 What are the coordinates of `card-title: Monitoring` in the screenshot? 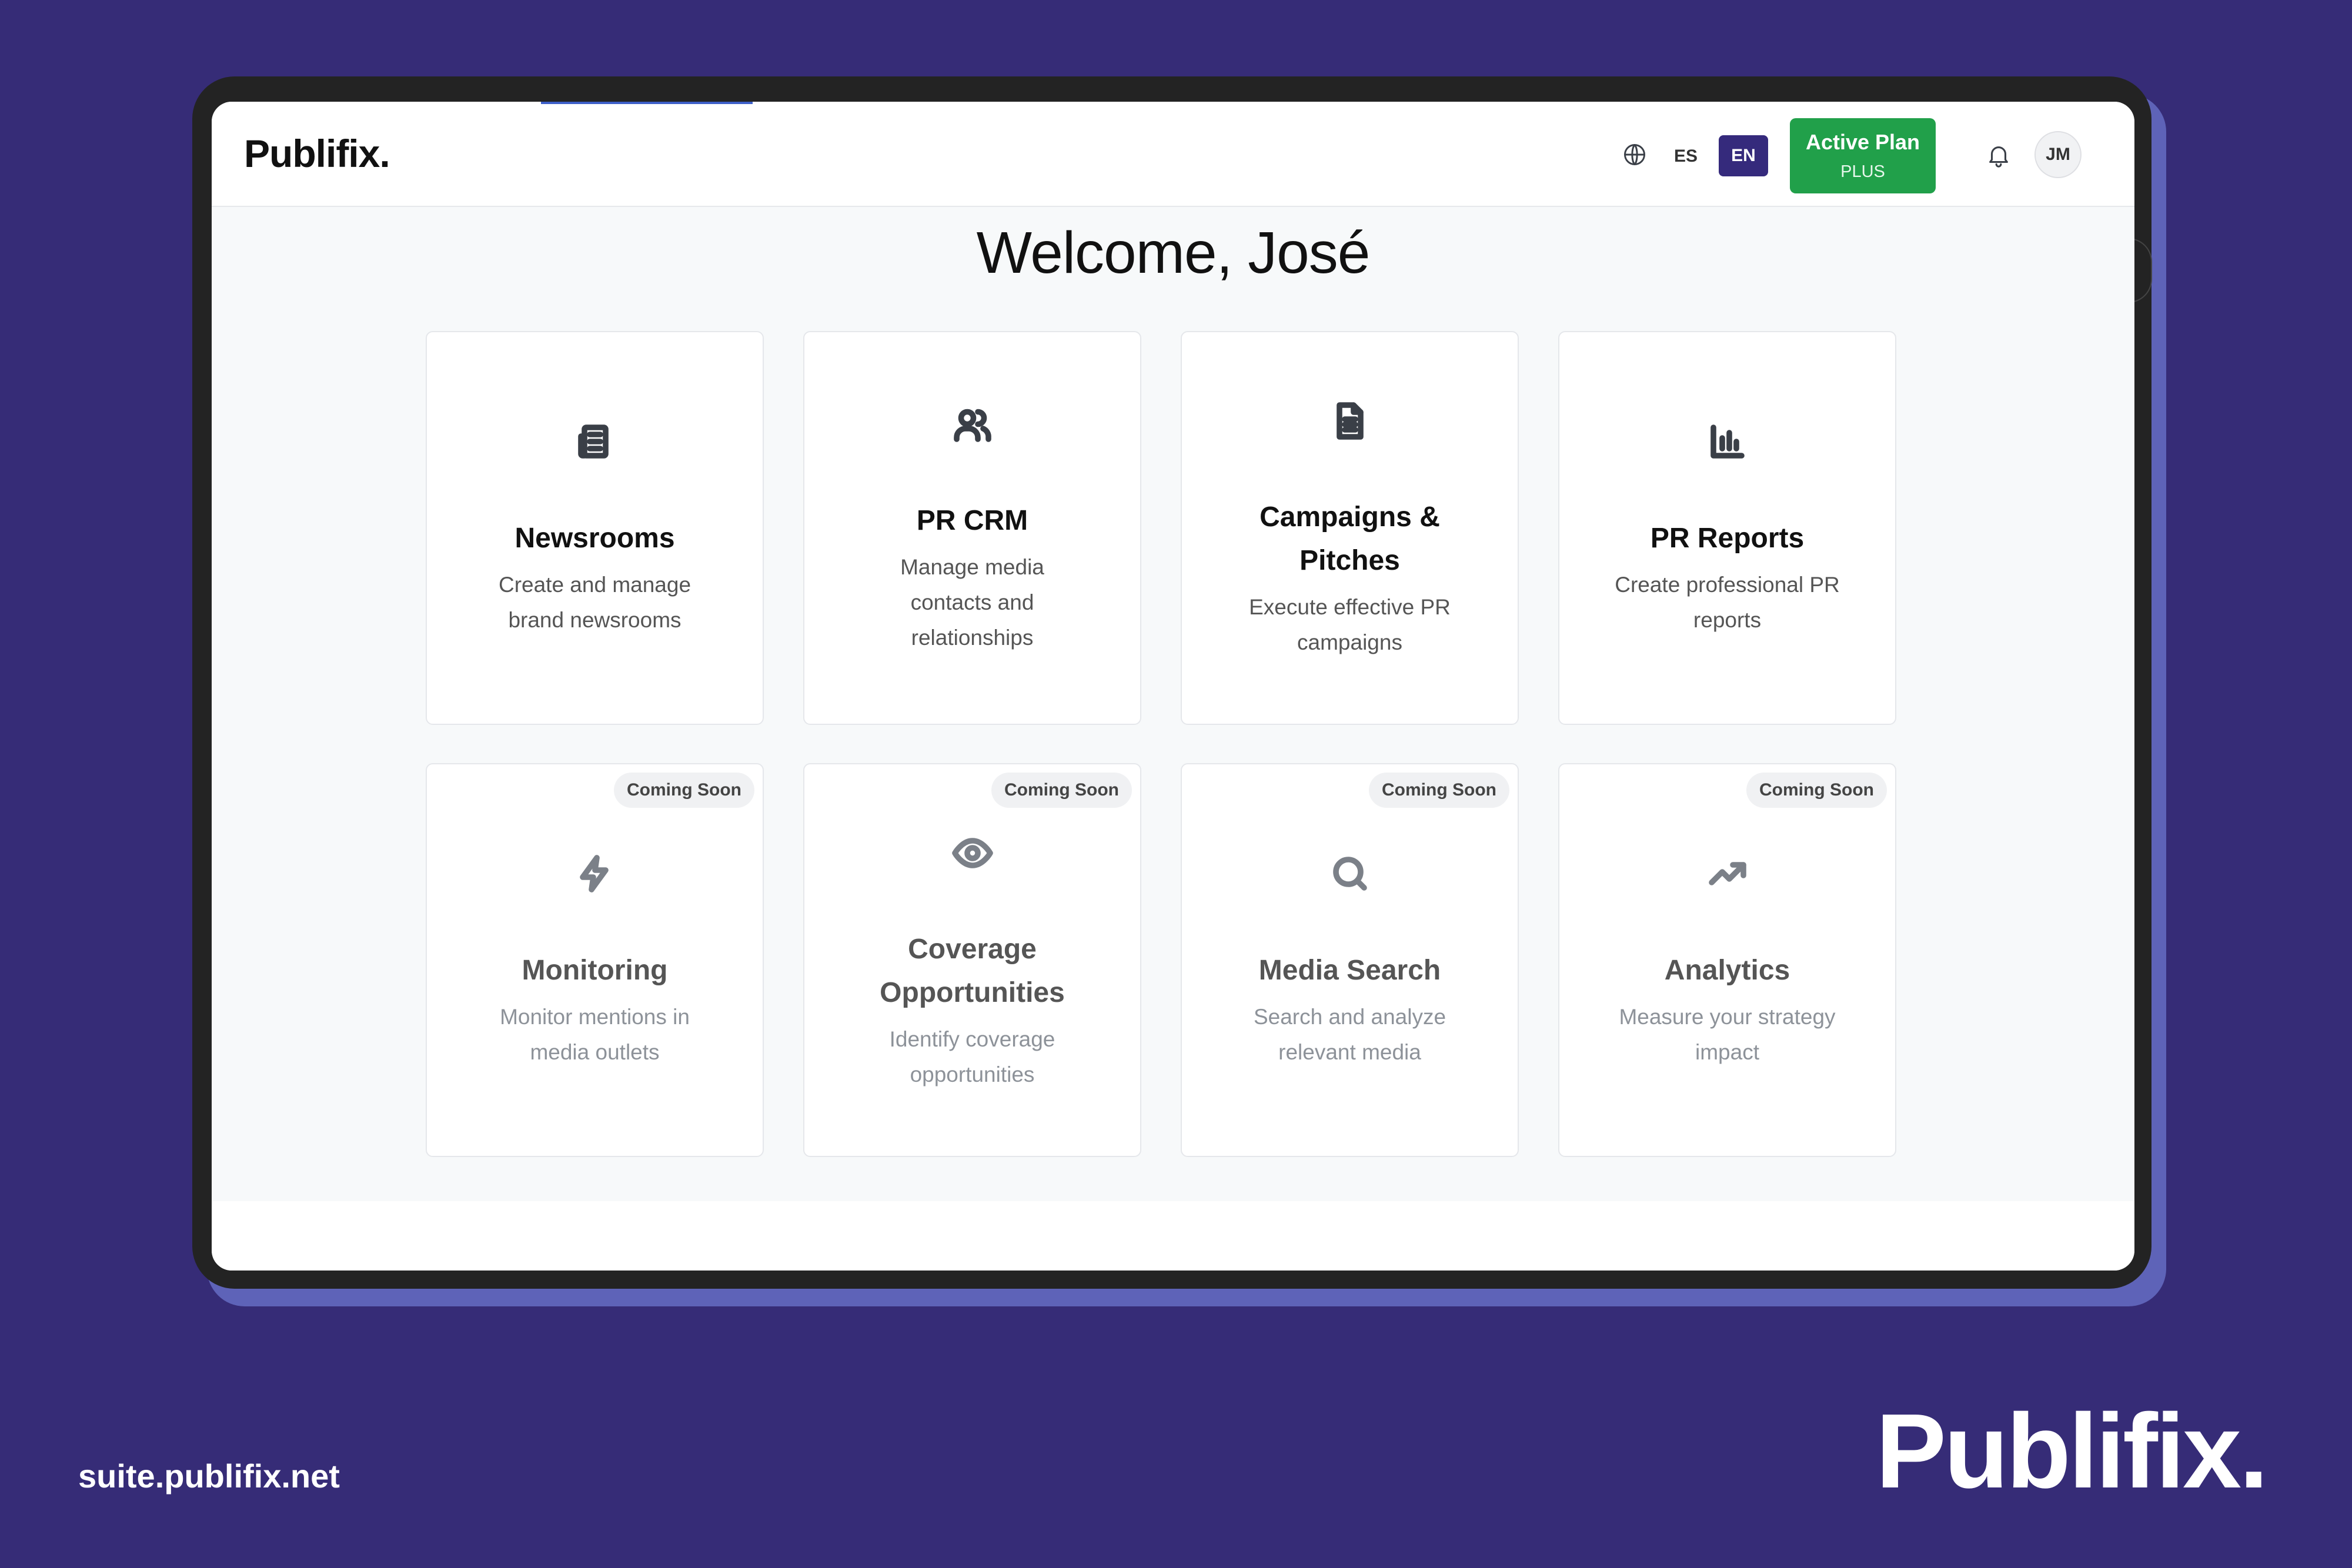 It's located at (595, 970).